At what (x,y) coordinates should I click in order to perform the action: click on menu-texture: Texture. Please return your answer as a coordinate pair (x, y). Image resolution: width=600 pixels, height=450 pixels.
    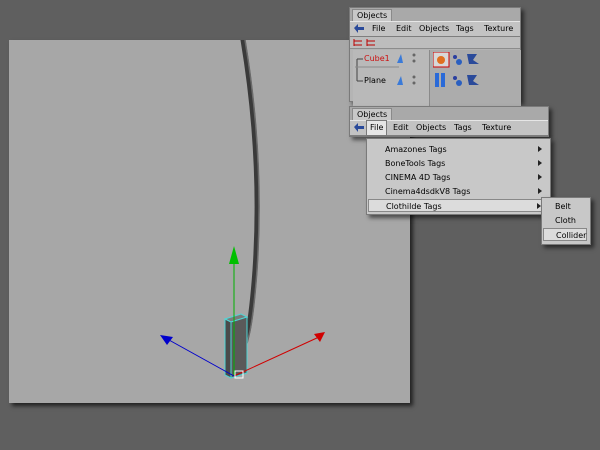
    Looking at the image, I should click on (498, 29).